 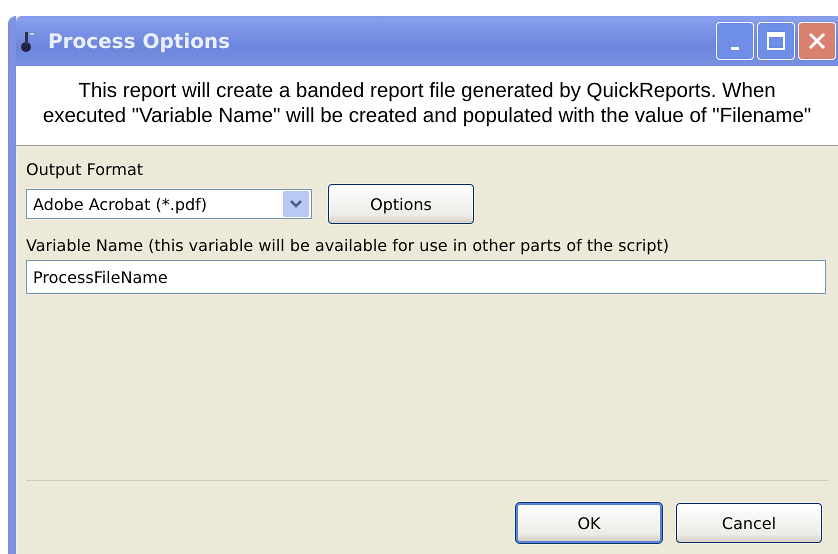 What do you see at coordinates (85, 169) in the screenshot?
I see `output-format-label: Output Format` at bounding box center [85, 169].